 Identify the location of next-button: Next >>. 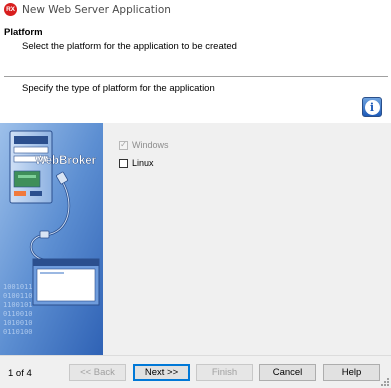
(161, 372).